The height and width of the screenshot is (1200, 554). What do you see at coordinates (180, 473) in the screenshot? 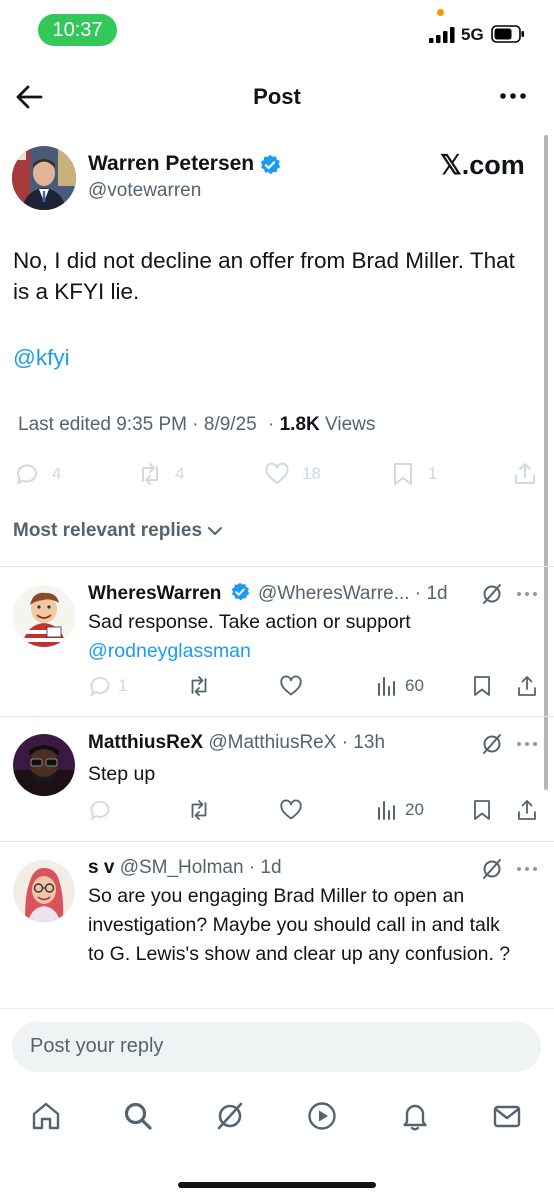
I see `repost-count: 4` at bounding box center [180, 473].